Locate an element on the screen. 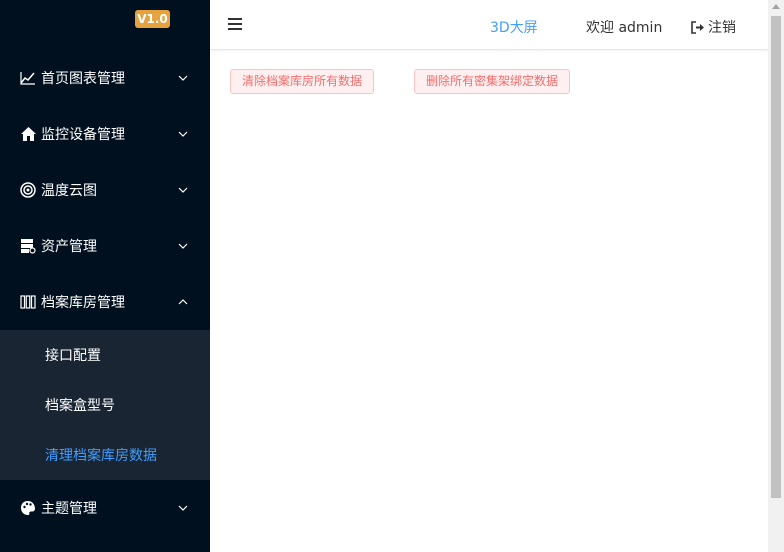 This screenshot has width=784, height=552. submenu-item-interface-config: 接口配置 is located at coordinates (105, 355).